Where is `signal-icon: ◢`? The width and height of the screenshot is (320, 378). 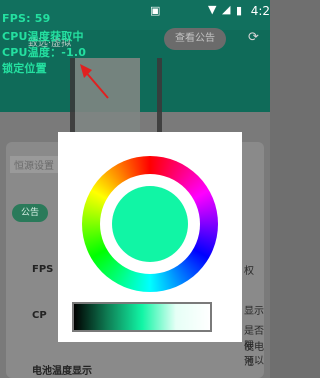
signal-icon: ◢ is located at coordinates (226, 9).